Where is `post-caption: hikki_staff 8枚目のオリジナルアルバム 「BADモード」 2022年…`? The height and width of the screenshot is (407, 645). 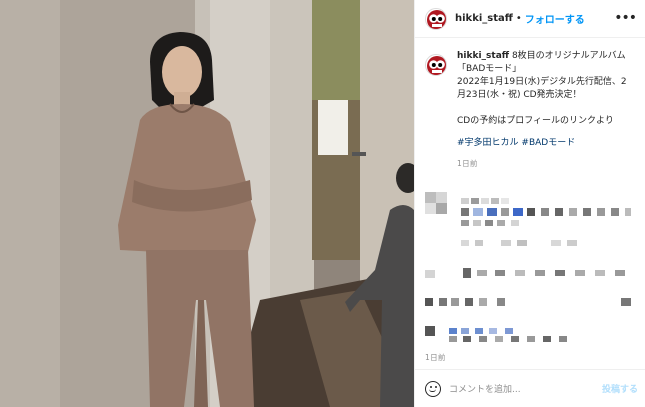
post-caption: hikki_staff 8枚目のオリジナルアルバム 「BADモード」 2022年… is located at coordinates (532, 109).